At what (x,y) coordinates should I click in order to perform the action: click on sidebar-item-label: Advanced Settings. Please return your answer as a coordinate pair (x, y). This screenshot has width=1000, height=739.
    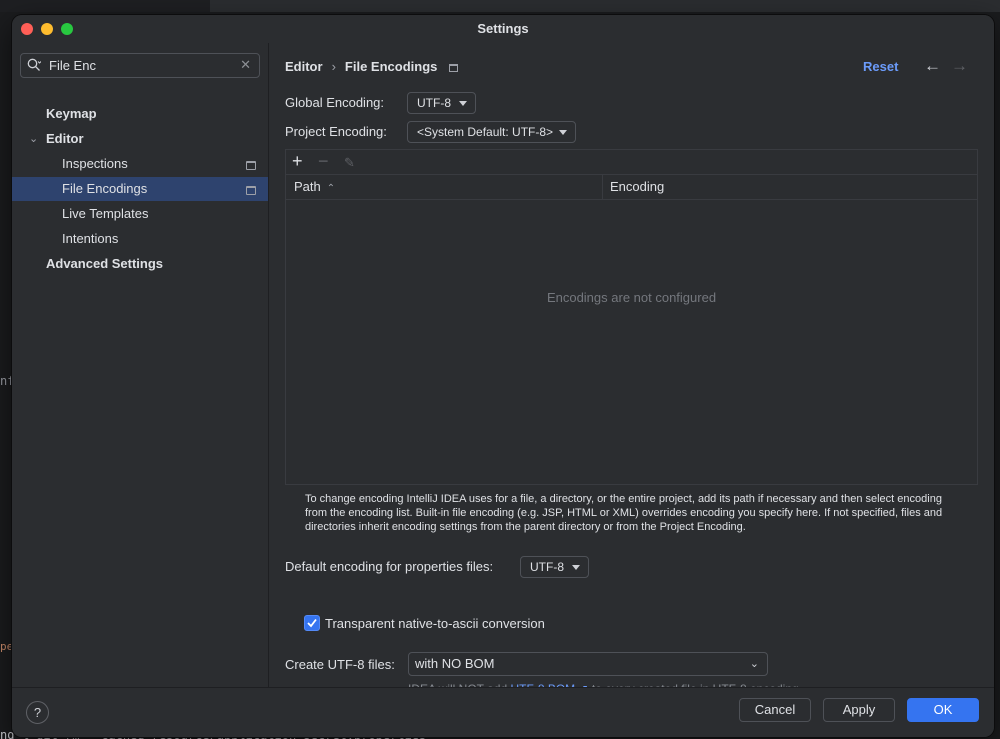
    Looking at the image, I should click on (105, 263).